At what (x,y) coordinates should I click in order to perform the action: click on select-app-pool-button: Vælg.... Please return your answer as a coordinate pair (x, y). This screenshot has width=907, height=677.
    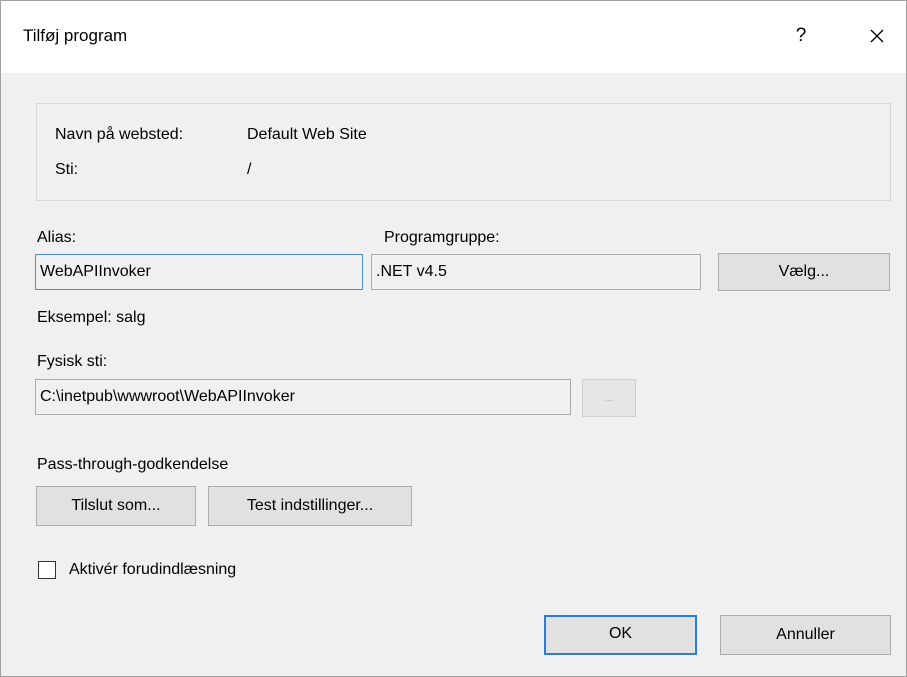
    Looking at the image, I should click on (804, 272).